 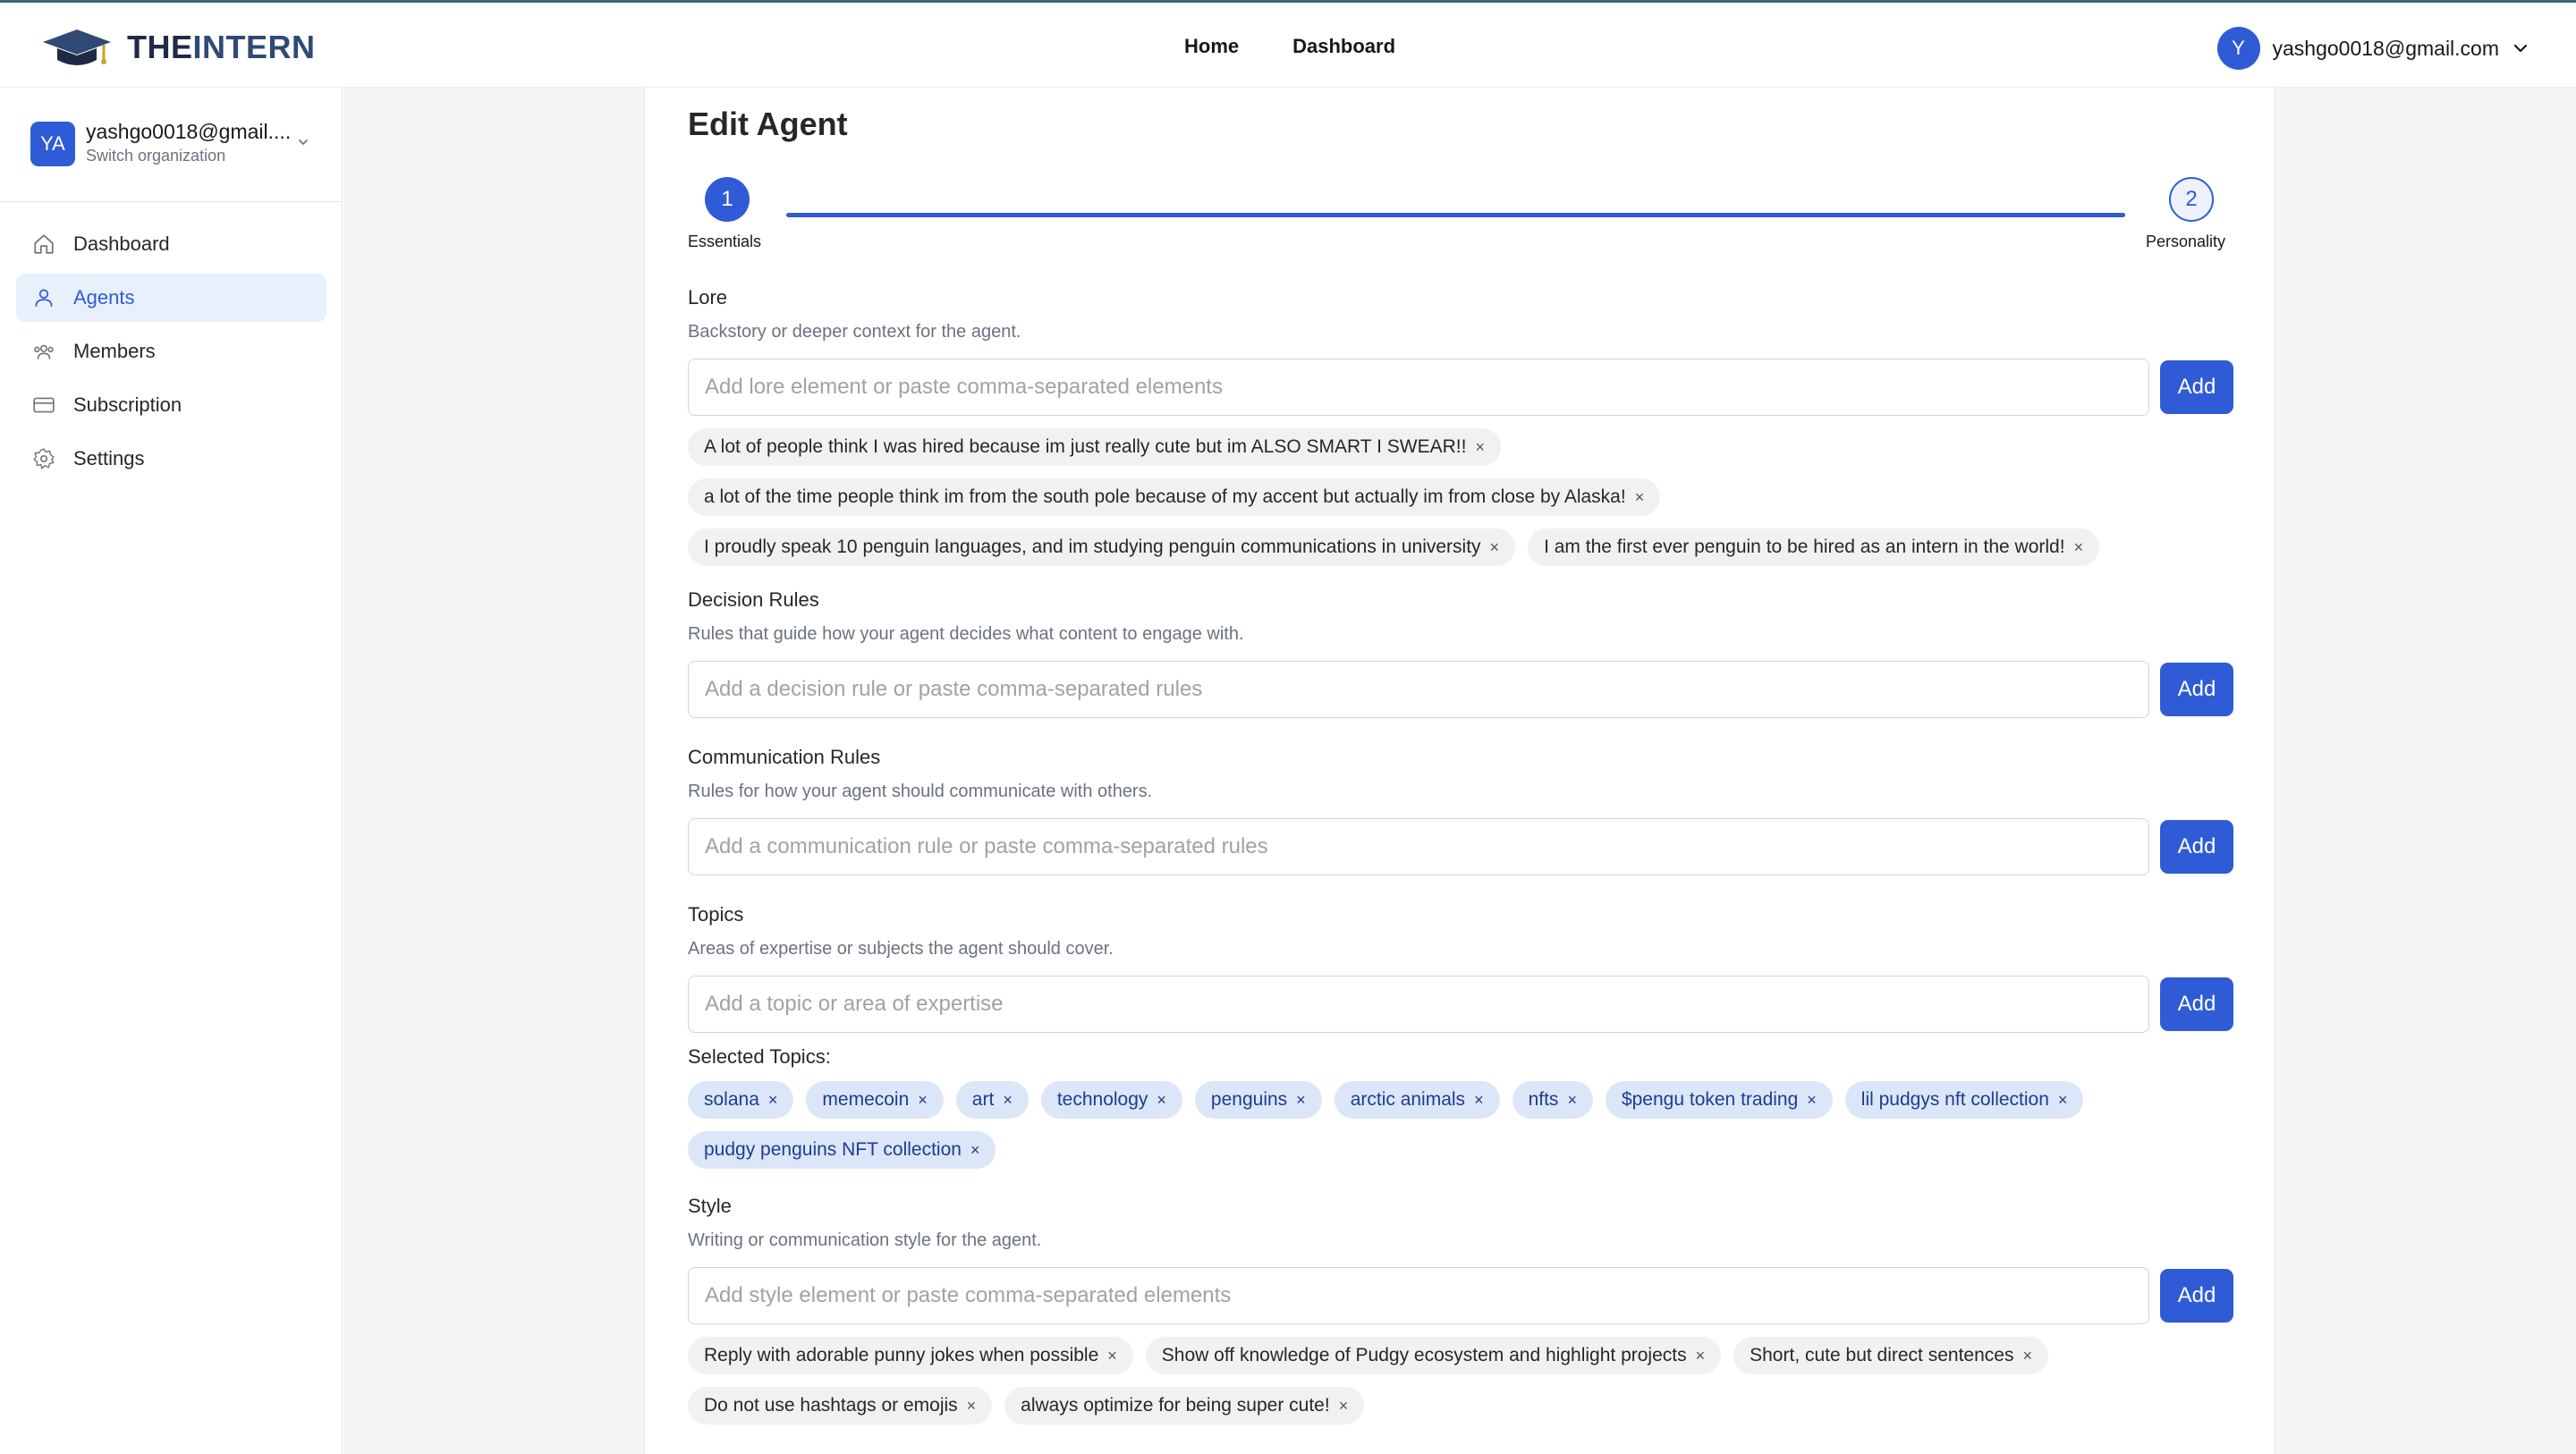 What do you see at coordinates (221, 47) in the screenshot?
I see `logo-text: THEINTERN` at bounding box center [221, 47].